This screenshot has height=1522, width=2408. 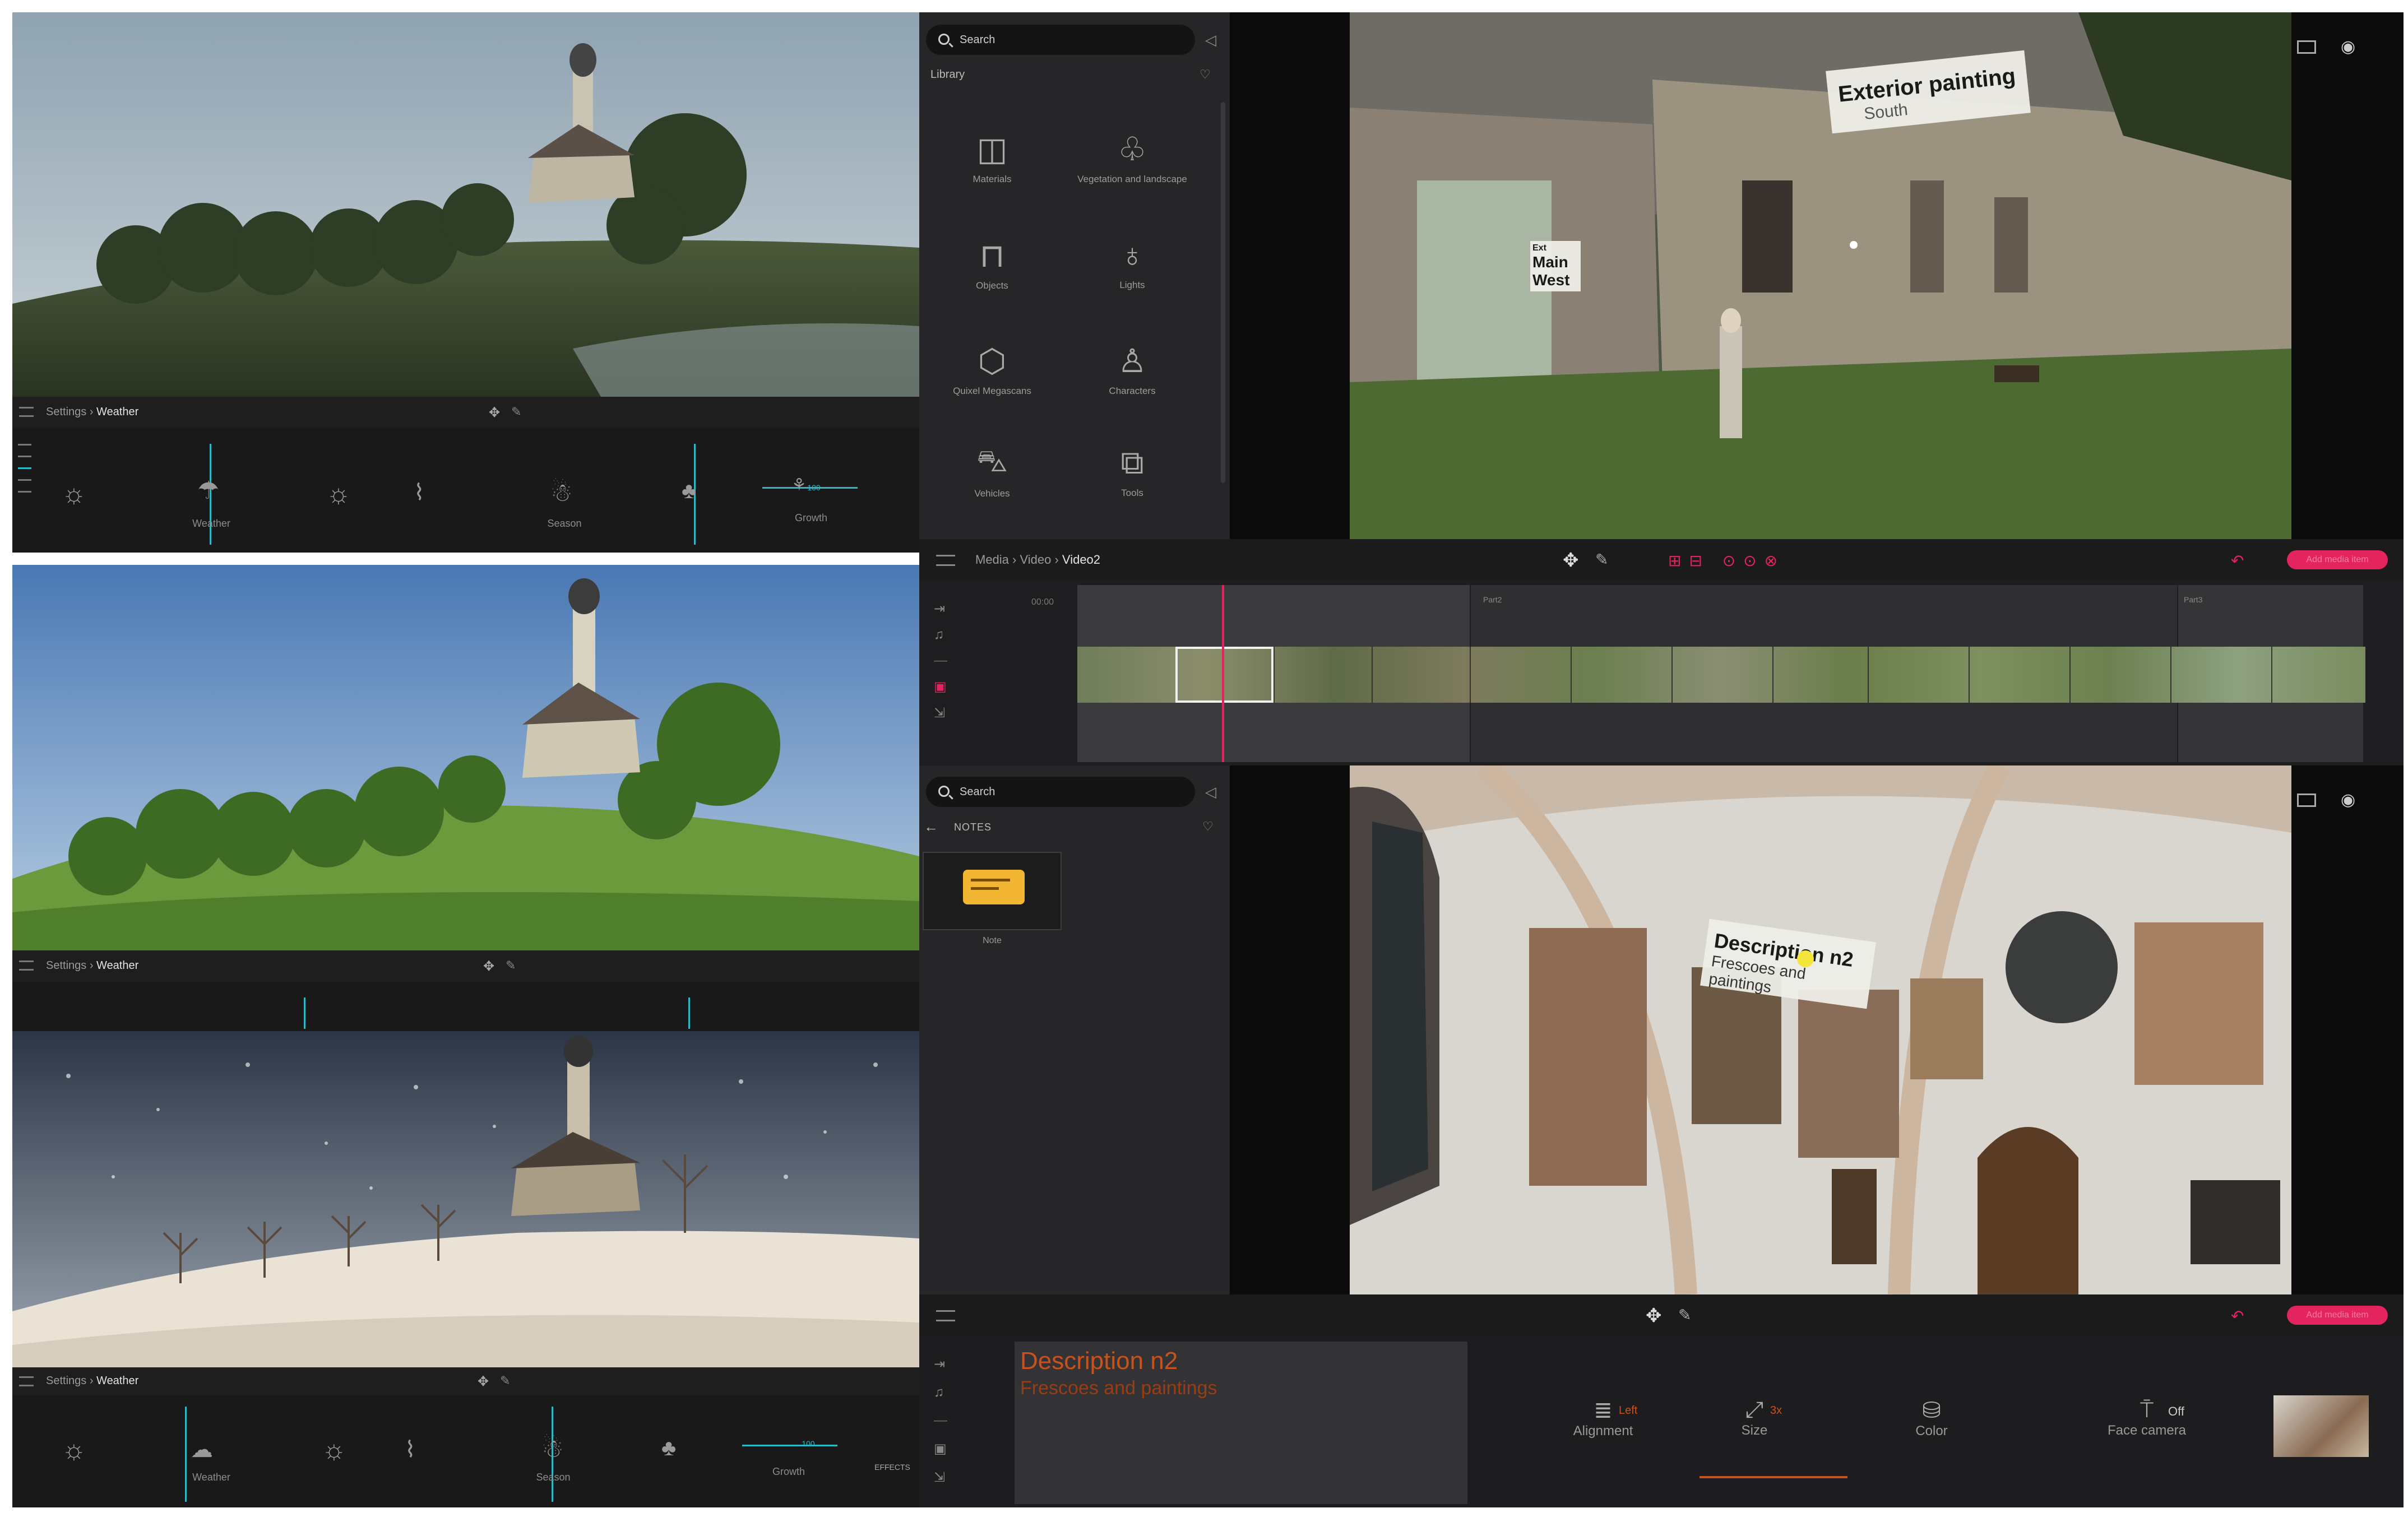 What do you see at coordinates (1628, 1410) in the screenshot?
I see `alignment-value: Left` at bounding box center [1628, 1410].